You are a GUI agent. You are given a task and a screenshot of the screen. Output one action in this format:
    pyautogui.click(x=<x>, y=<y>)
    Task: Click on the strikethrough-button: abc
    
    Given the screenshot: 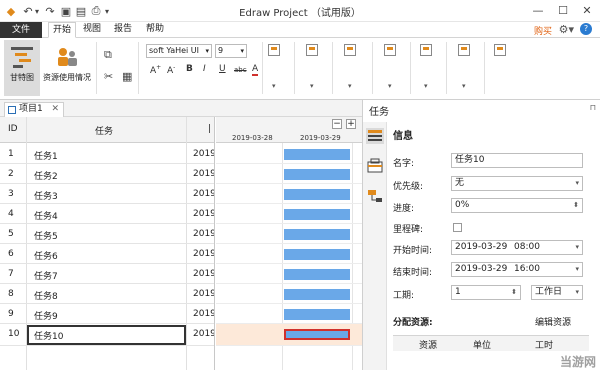 What is the action you would take?
    pyautogui.click(x=240, y=70)
    